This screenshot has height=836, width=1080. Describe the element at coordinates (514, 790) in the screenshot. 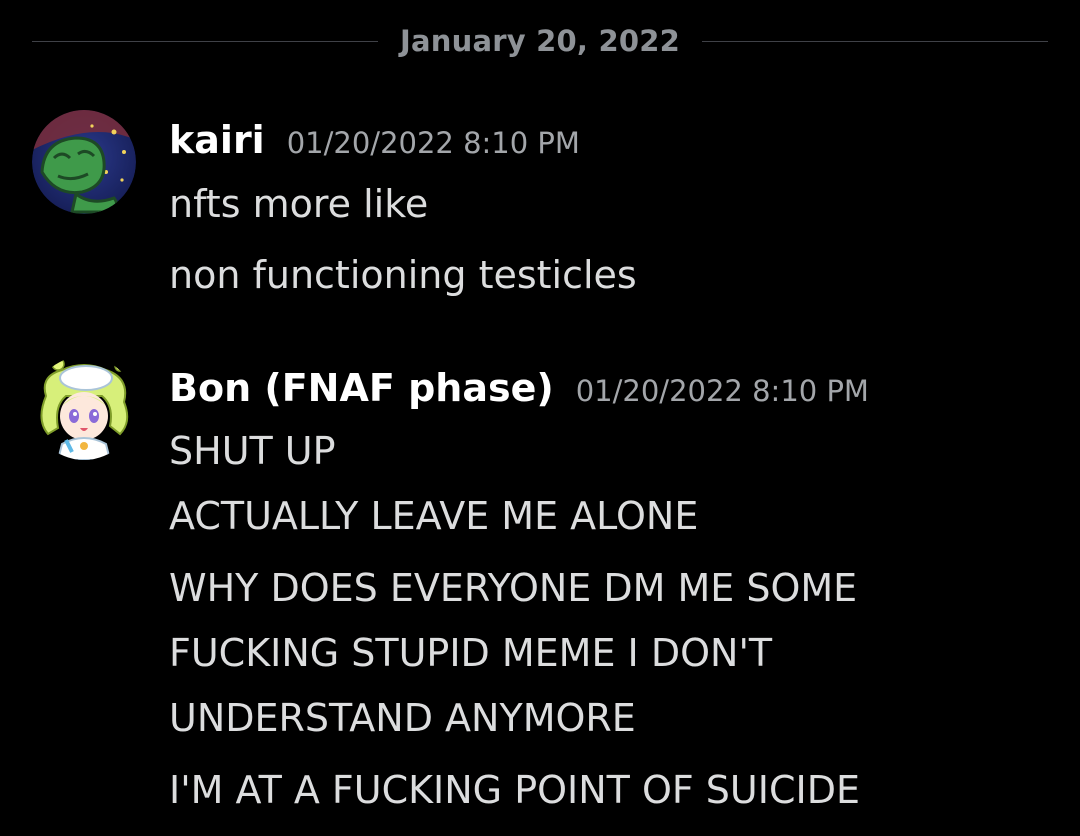

I see `message-text: I'M AT A FUCKING POINT OF SUICIDE` at that location.